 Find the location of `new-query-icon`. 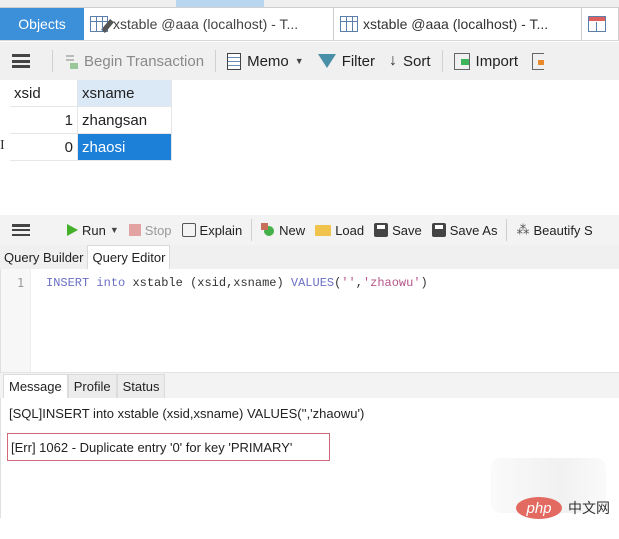

new-query-icon is located at coordinates (268, 230).